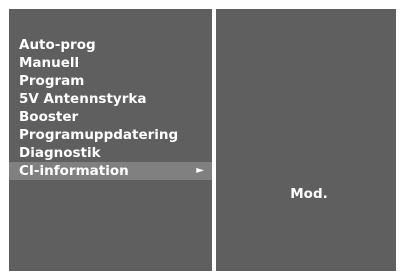  I want to click on menu-item-label: 5V Antennstyrka, so click(83, 99).